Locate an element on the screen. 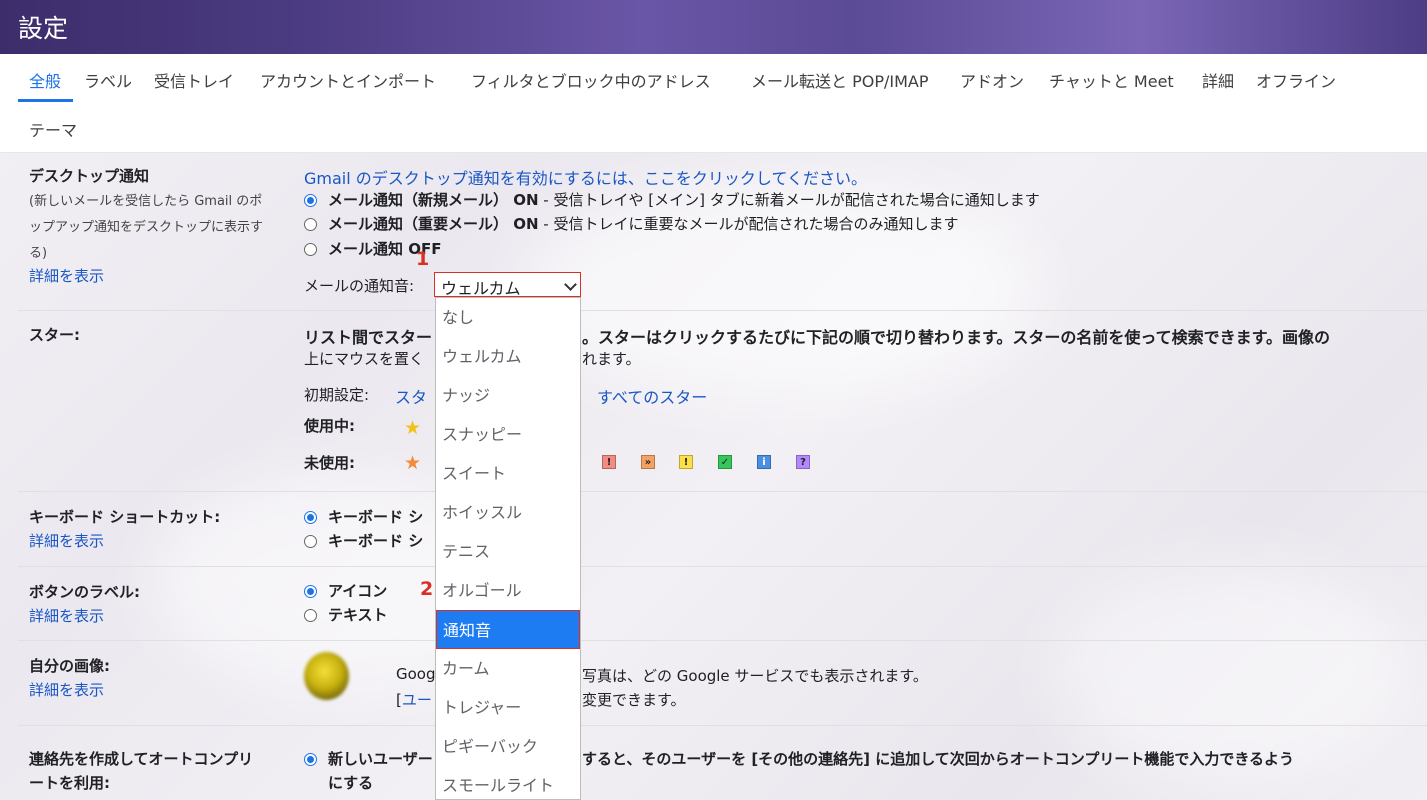 The height and width of the screenshot is (800, 1427). tab-chat-meet: チャットと Meet is located at coordinates (1111, 80).